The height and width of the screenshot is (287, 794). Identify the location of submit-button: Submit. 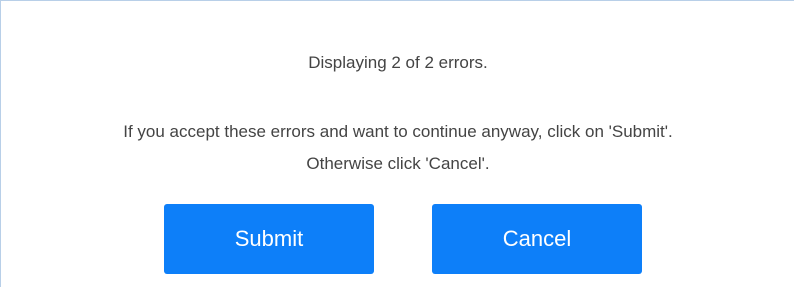
(269, 239).